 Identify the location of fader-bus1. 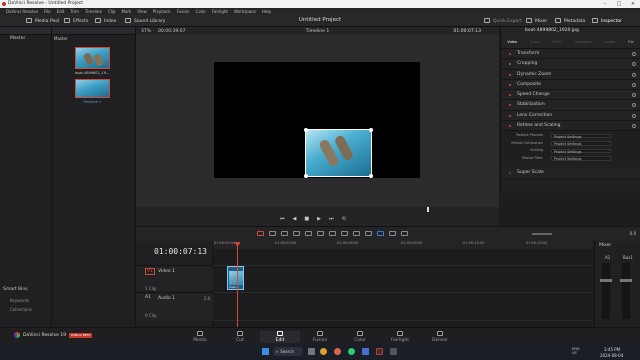
(626, 280).